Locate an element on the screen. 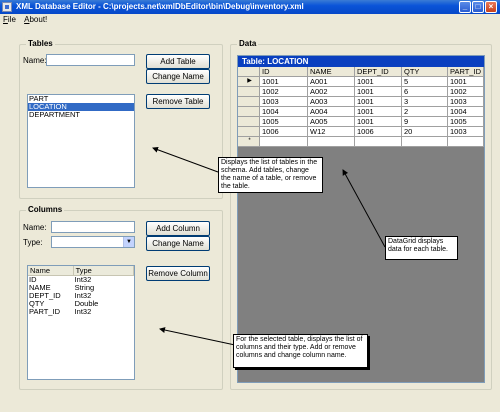  grid-cell: A004 is located at coordinates (331, 112).